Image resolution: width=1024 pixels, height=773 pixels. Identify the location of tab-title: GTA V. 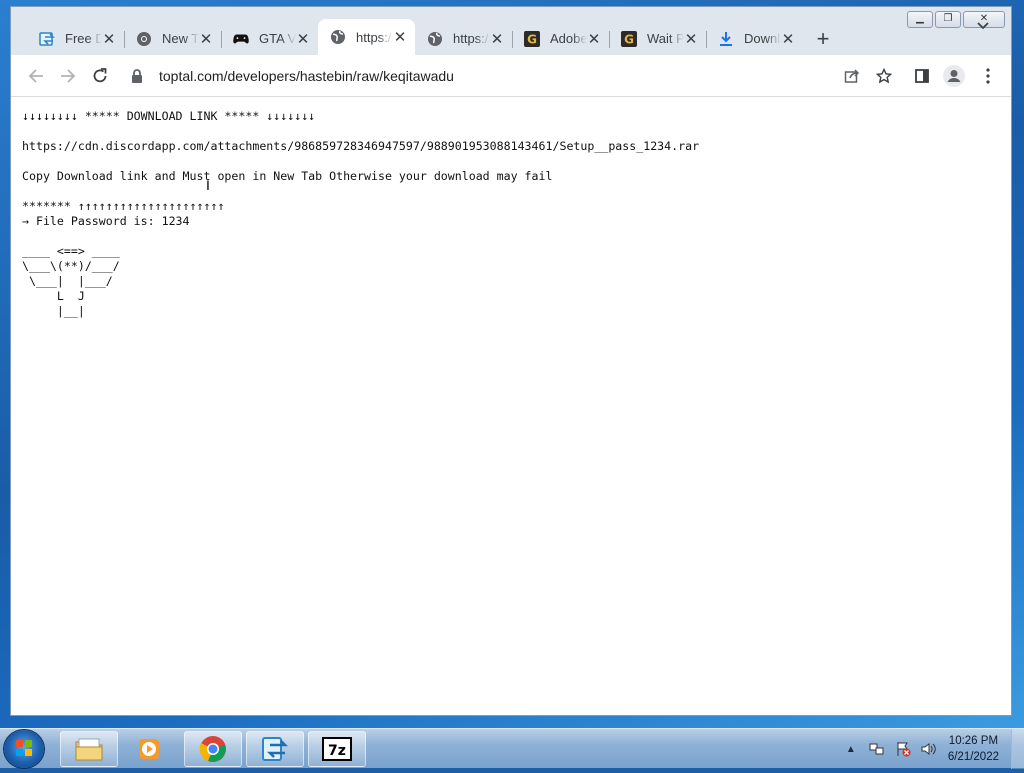
(277, 38).